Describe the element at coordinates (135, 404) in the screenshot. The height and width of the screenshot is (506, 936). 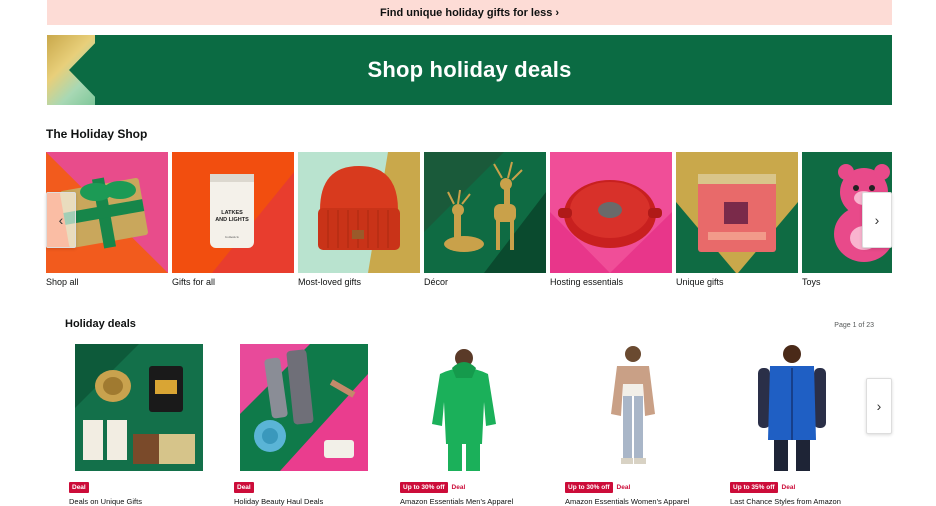
I see `unique-gifts-product-image` at that location.